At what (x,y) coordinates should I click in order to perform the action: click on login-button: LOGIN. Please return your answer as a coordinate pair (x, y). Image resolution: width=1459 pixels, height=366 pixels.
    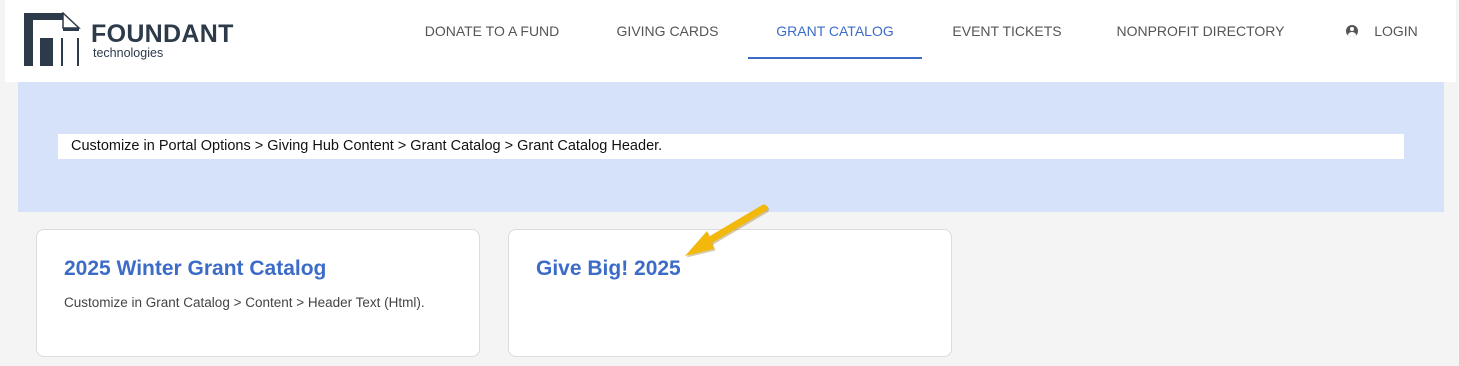
    Looking at the image, I should click on (1382, 31).